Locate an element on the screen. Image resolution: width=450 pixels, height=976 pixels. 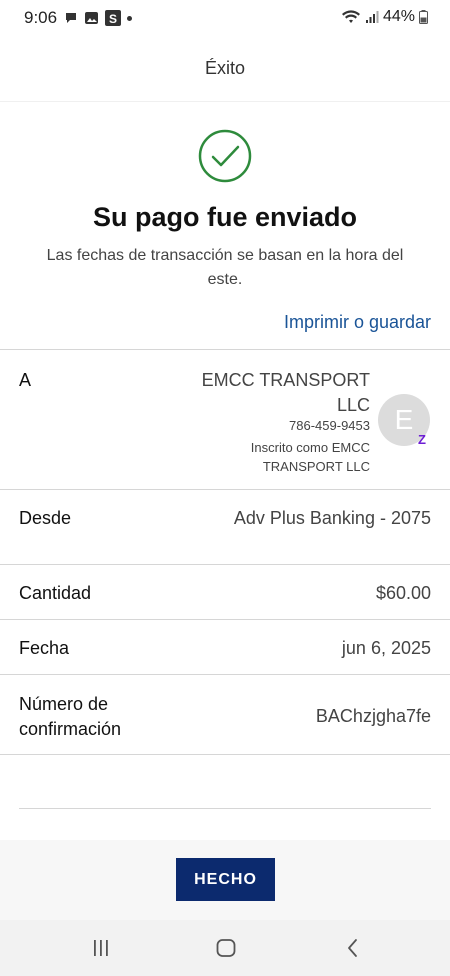
date-label: Fecha is located at coordinates (44, 648).